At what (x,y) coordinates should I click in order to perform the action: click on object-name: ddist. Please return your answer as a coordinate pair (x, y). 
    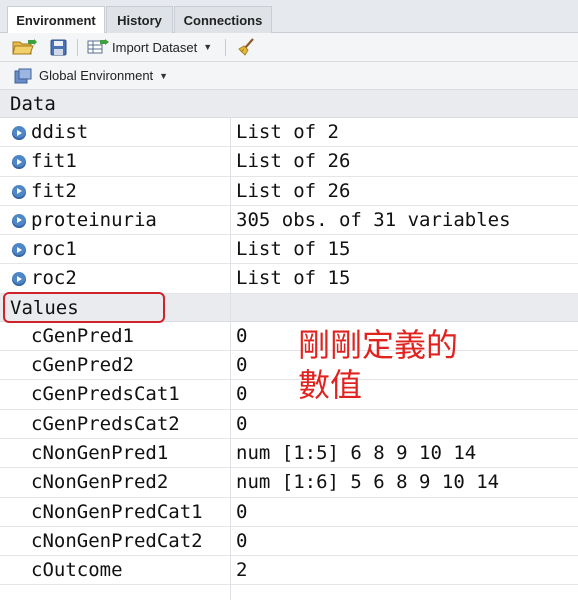
    Looking at the image, I should click on (60, 132).